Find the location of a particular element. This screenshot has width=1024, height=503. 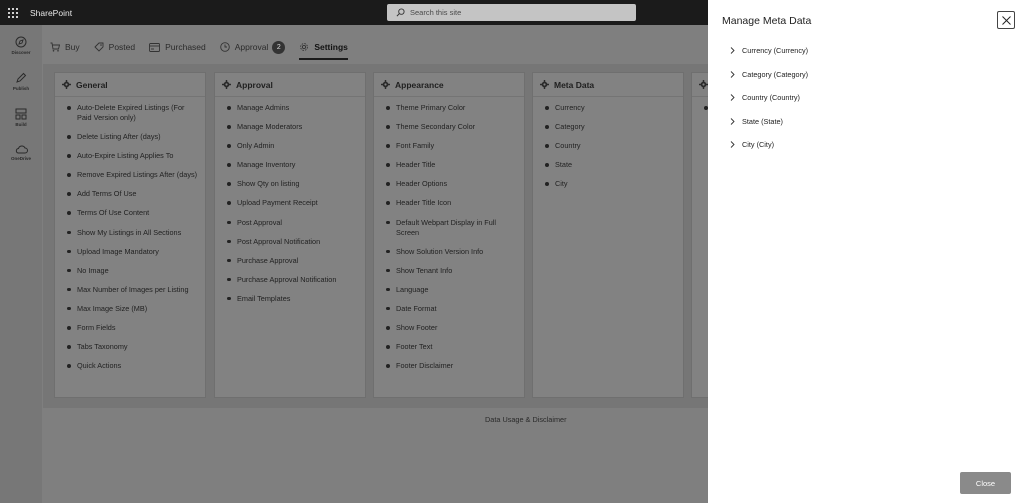

setting-link: Remove Expired Listings After (days) is located at coordinates (130, 175).